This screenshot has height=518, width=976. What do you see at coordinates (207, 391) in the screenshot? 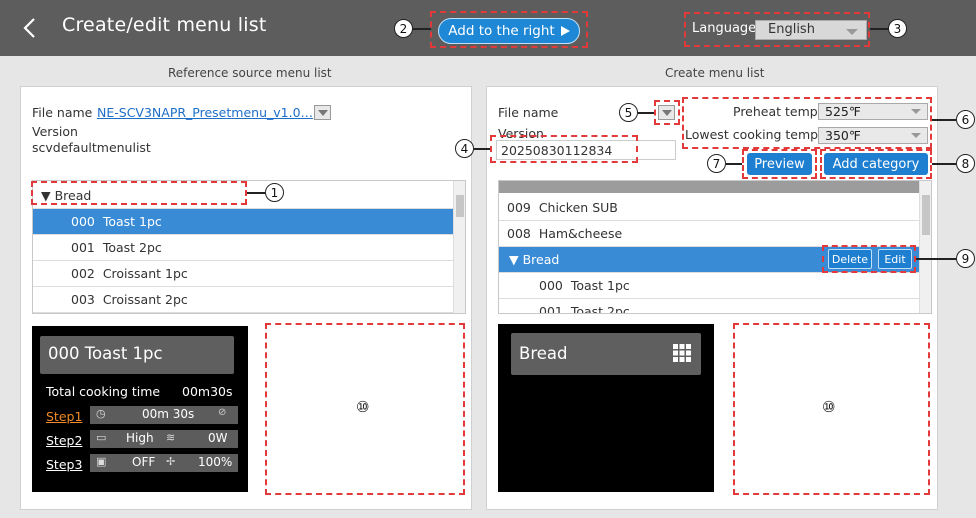
I see `total-cooking-time-value: 00m30s` at bounding box center [207, 391].